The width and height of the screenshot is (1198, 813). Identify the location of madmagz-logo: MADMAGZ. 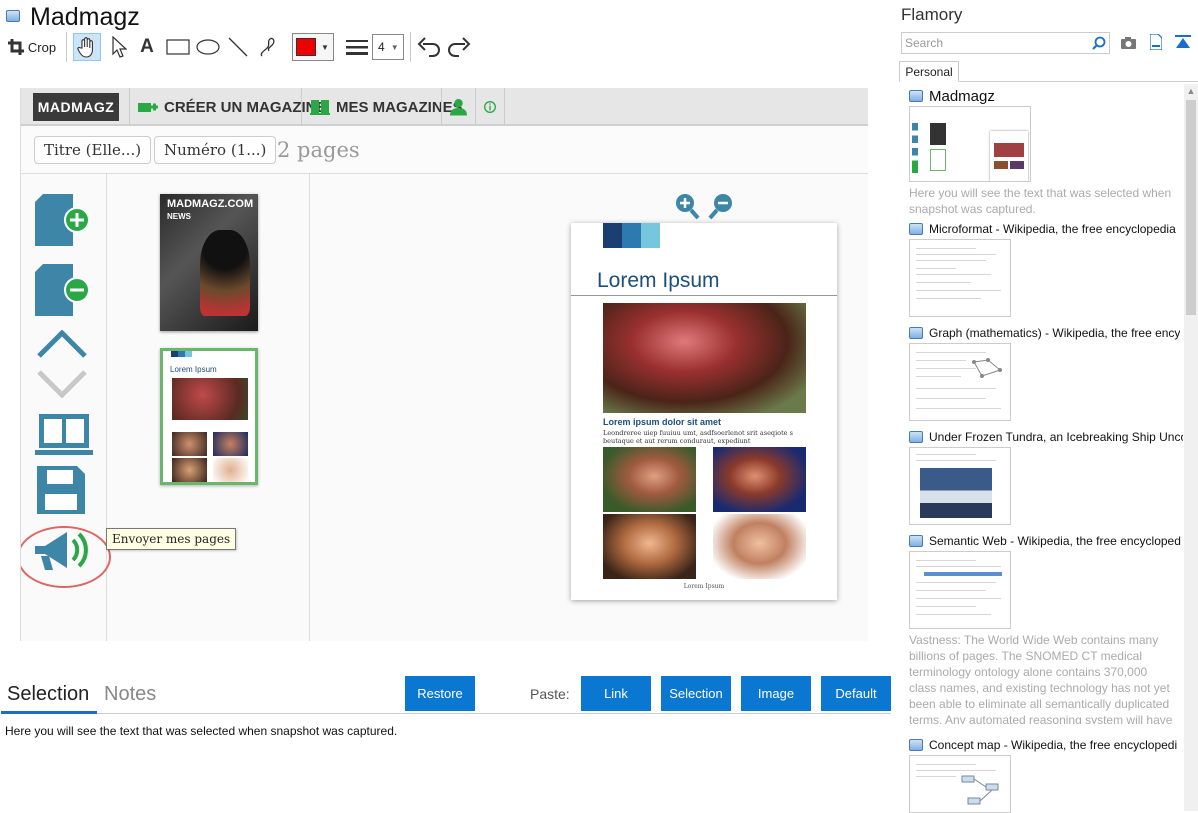
(76, 107).